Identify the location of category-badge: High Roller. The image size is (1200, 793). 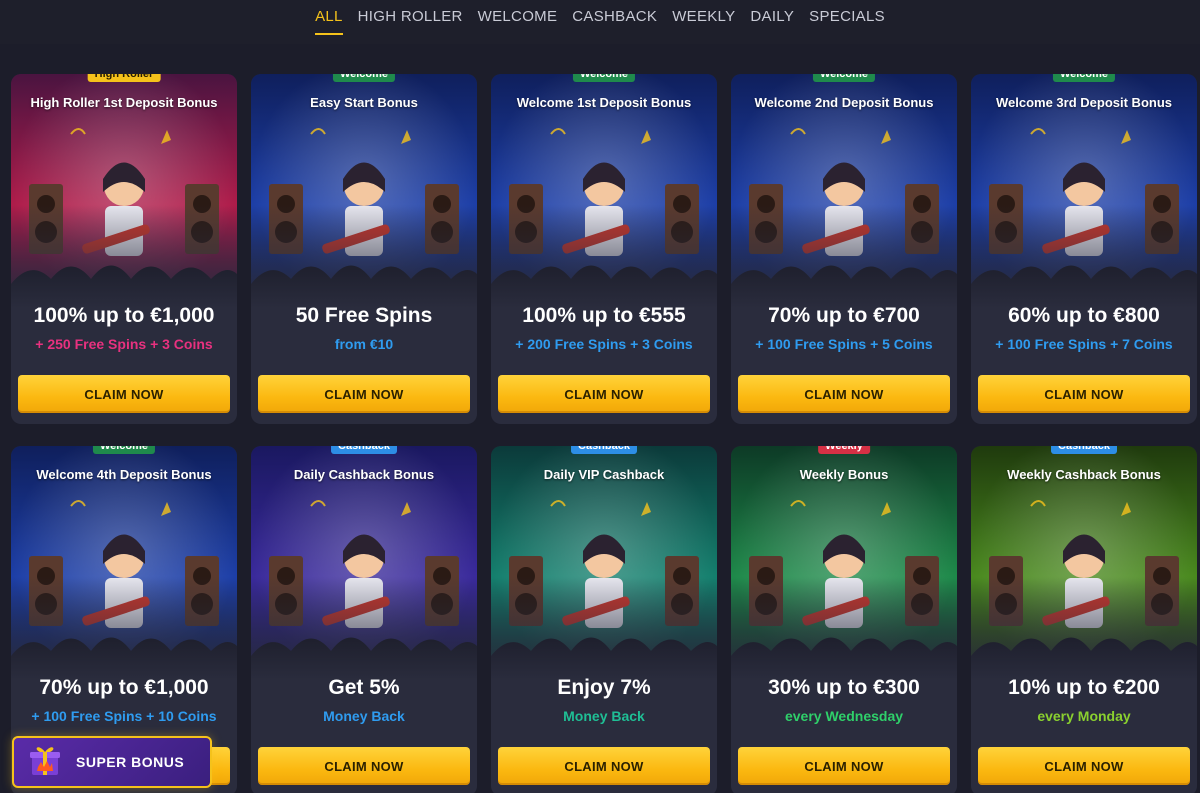
(124, 78).